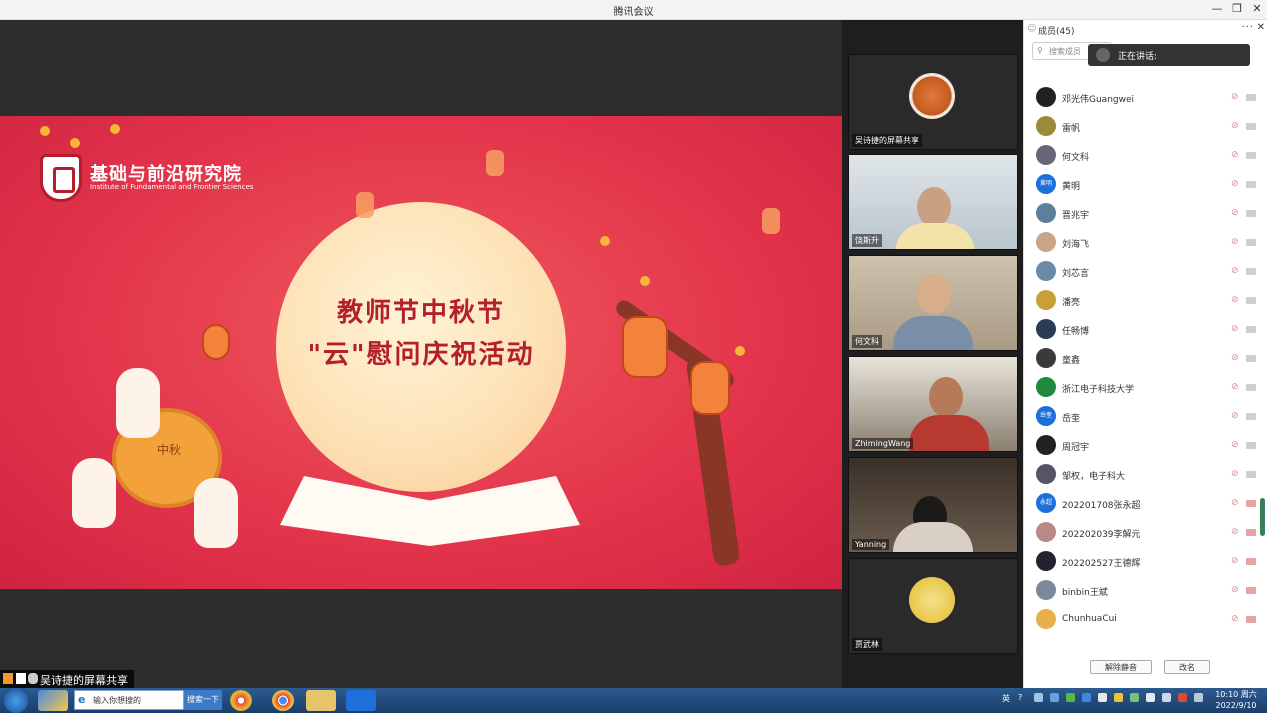  I want to click on ie-search-placeholder: 输入你想搜的, so click(117, 700).